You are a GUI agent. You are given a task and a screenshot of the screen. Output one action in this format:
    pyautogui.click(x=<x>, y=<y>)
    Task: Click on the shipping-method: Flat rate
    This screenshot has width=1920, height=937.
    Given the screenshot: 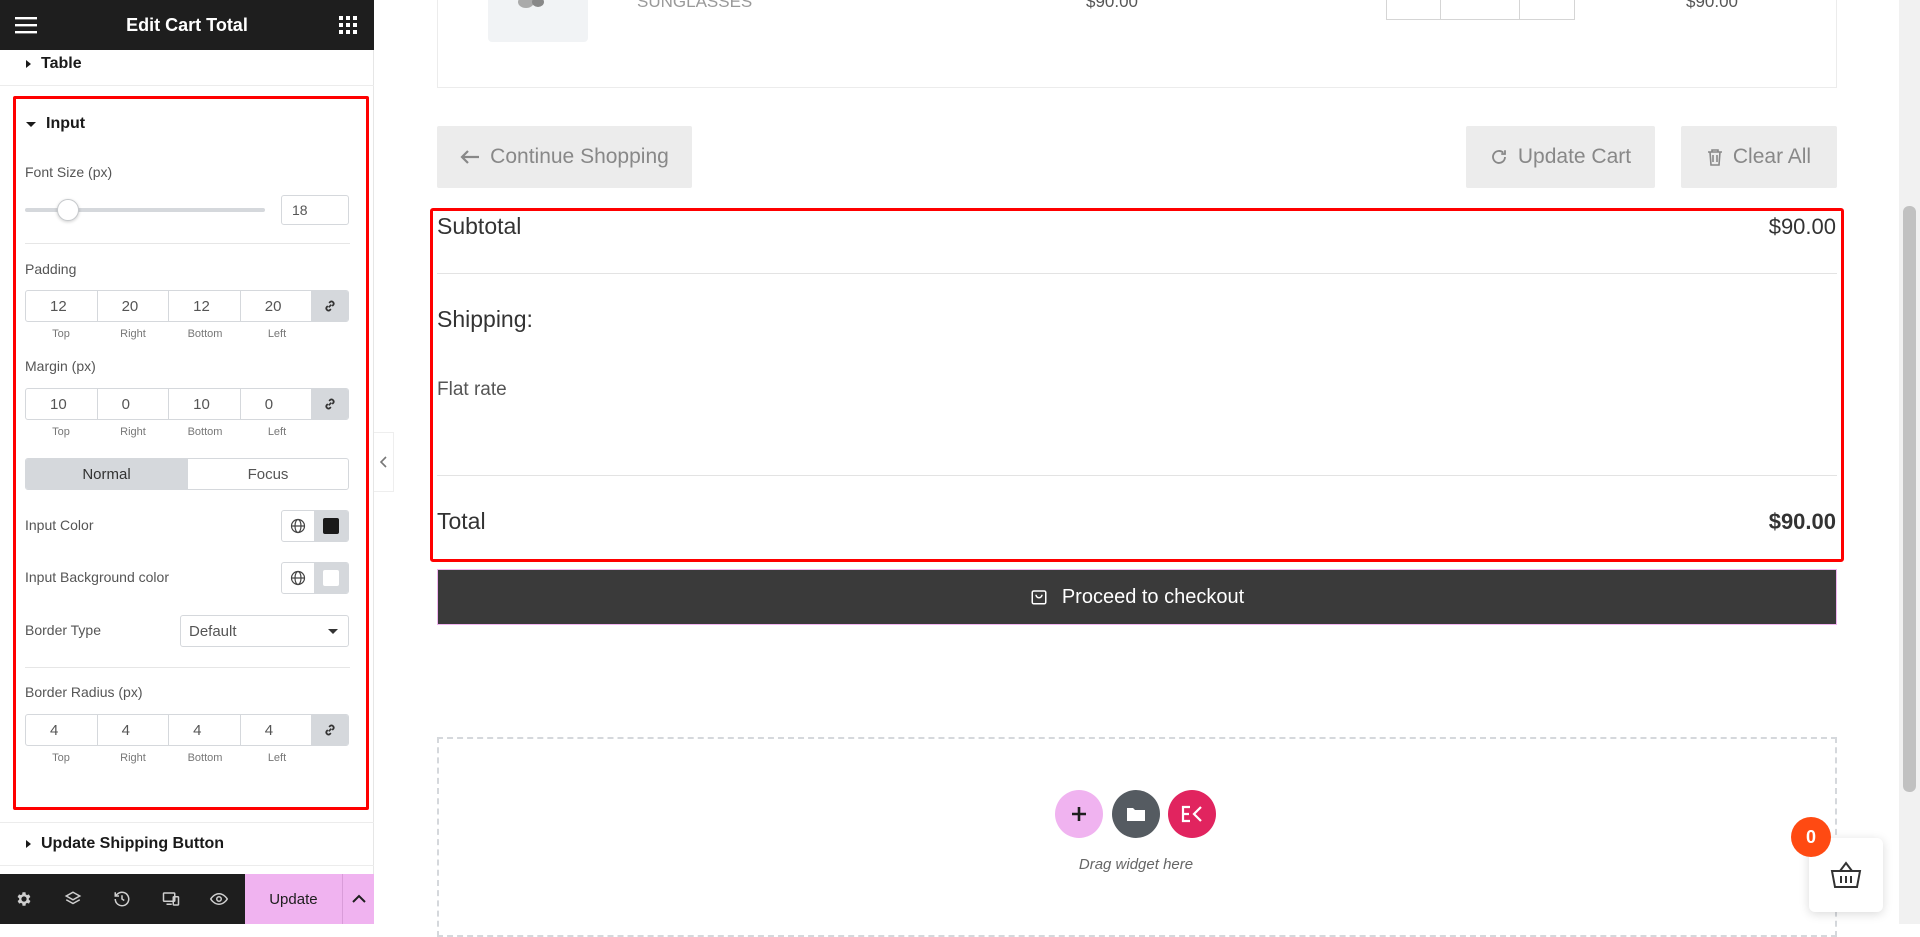 What is the action you would take?
    pyautogui.click(x=472, y=390)
    